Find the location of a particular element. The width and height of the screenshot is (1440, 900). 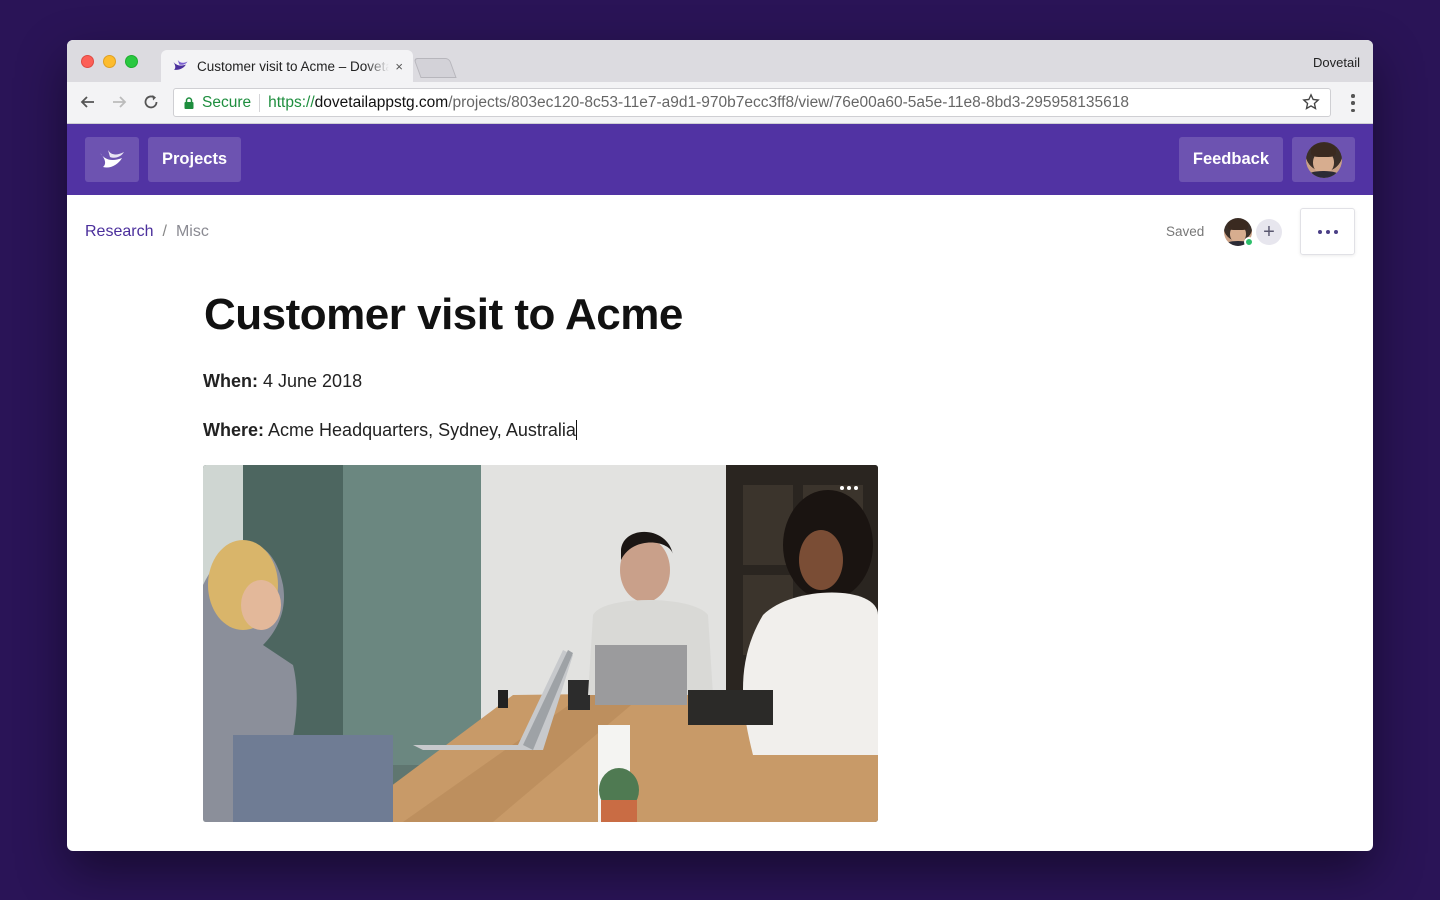

tab-title: Customer visit to Acme – Dovetail is located at coordinates (293, 66).